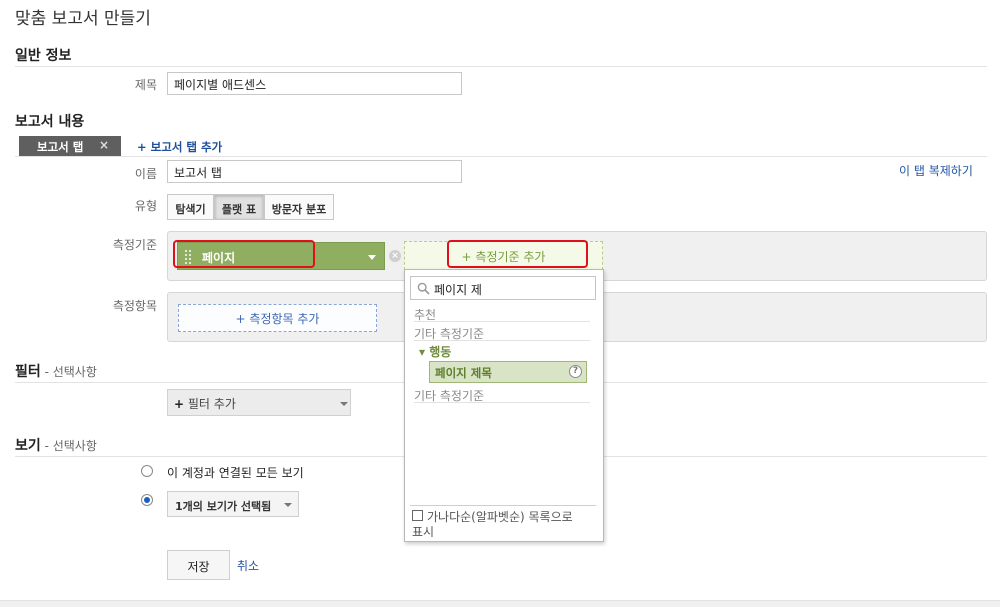  I want to click on content-divider, so click(501, 156).